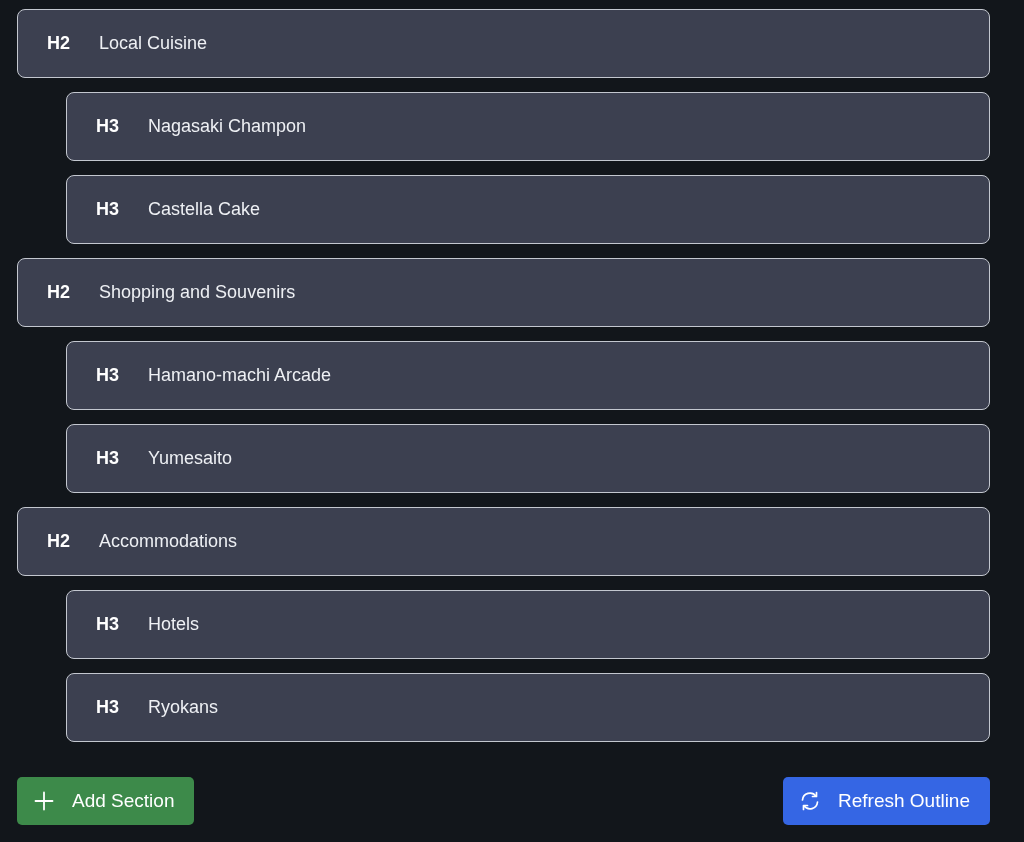 This screenshot has width=1024, height=842. What do you see at coordinates (174, 624) in the screenshot?
I see `heading-title: Hotels` at bounding box center [174, 624].